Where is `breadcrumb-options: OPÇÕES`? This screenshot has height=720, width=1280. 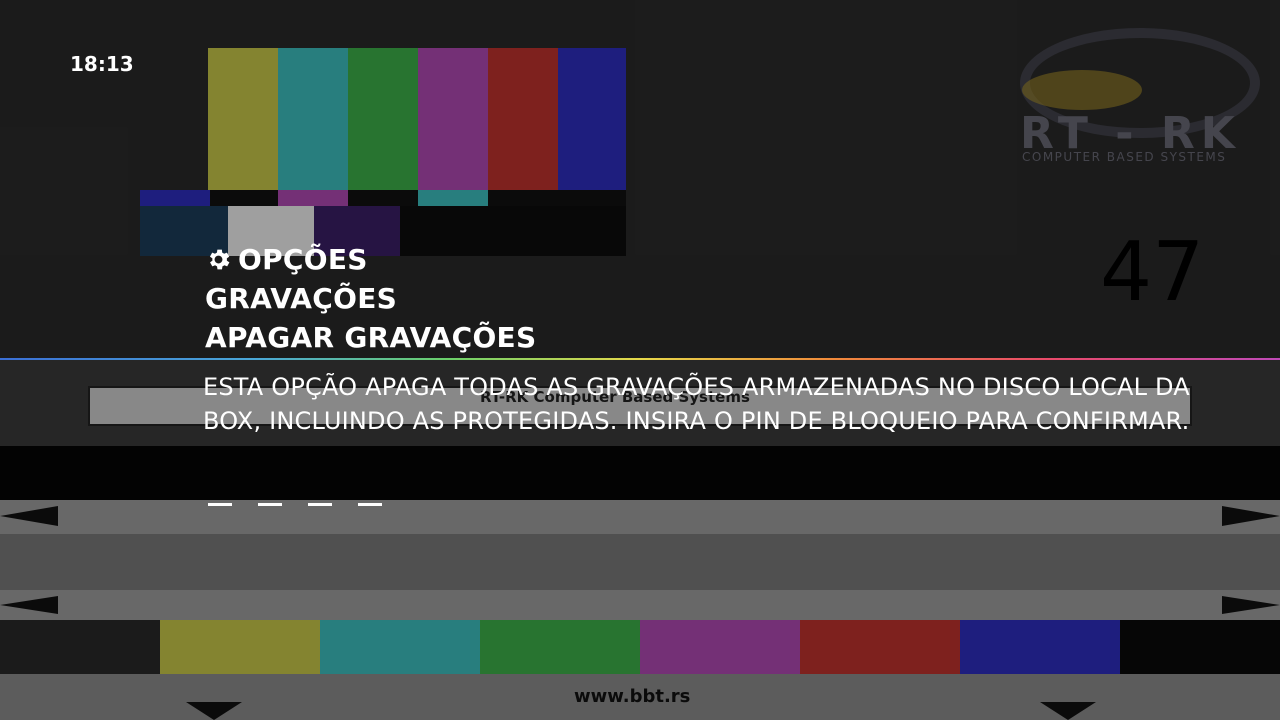
breadcrumb-options: OPÇÕES is located at coordinates (370, 259).